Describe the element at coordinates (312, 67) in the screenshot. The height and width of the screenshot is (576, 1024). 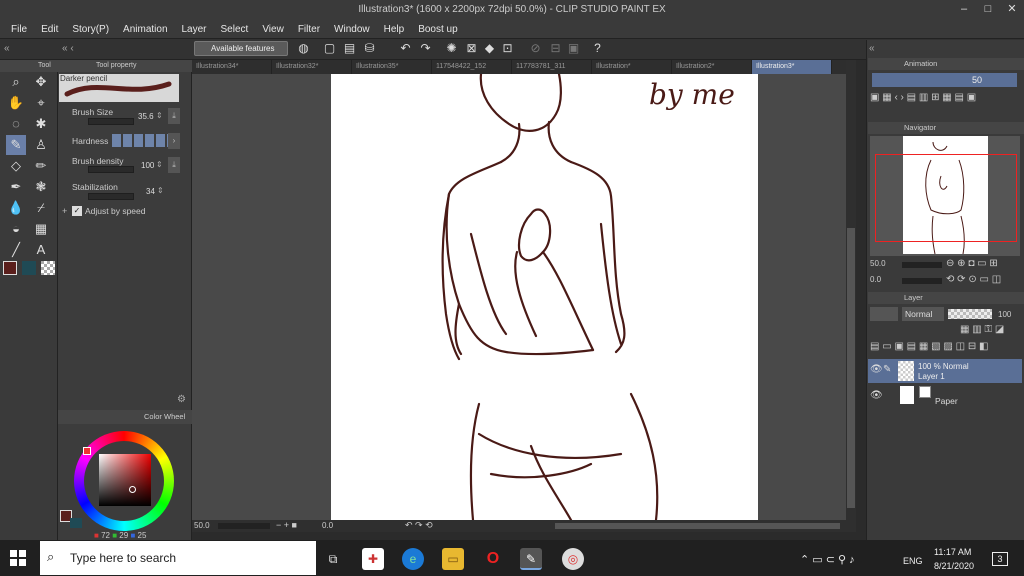
I see `tab-illustration32: Illustration32*` at that location.